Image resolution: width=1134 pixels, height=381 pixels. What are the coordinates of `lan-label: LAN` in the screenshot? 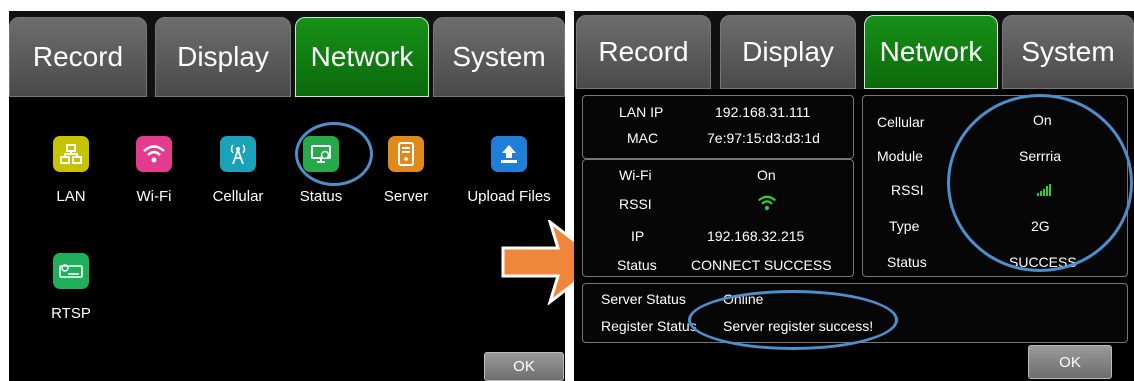 It's located at (71, 196).